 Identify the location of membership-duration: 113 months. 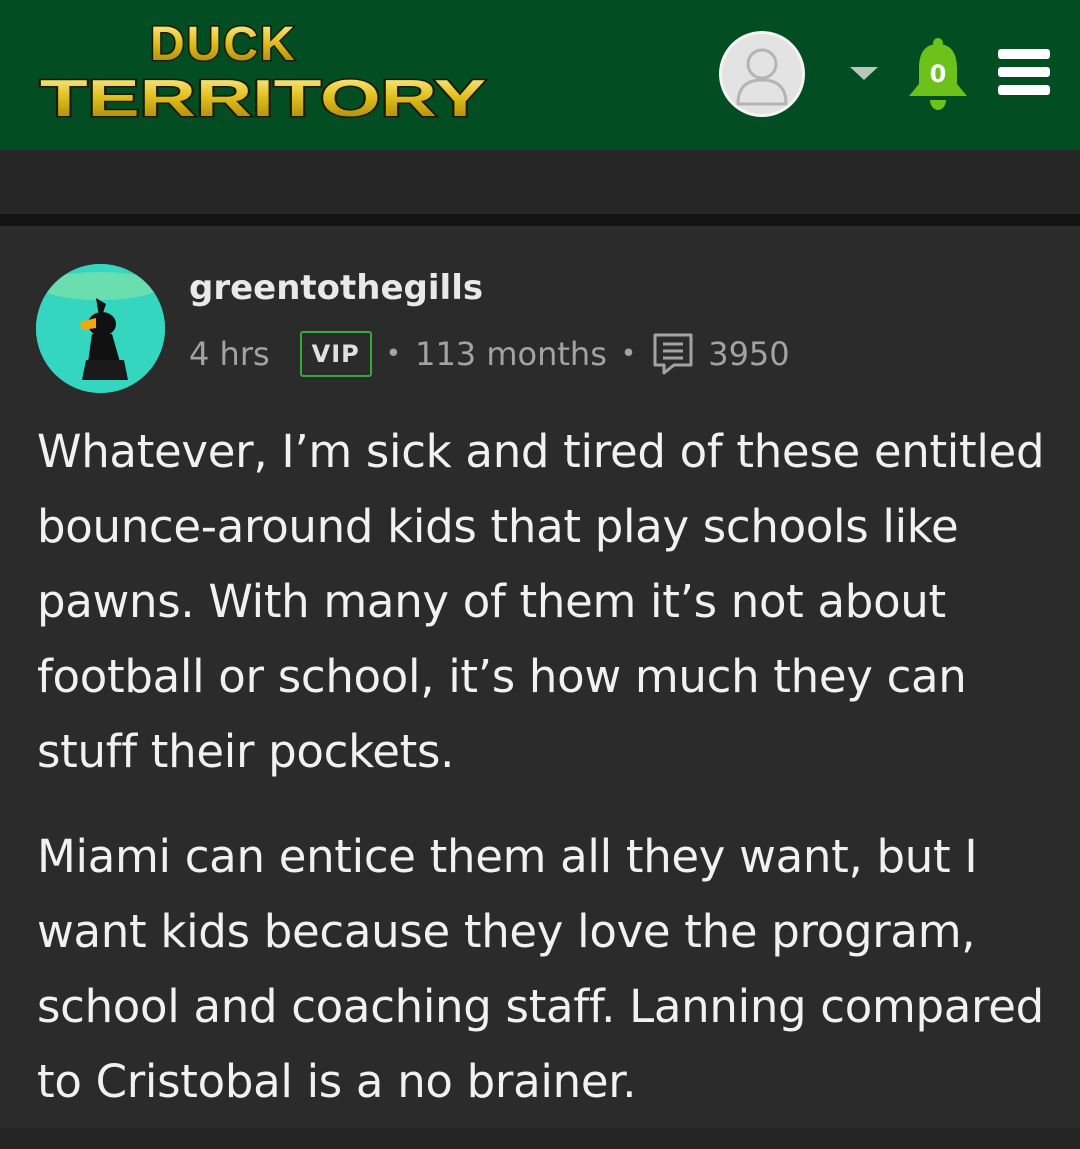
(511, 354).